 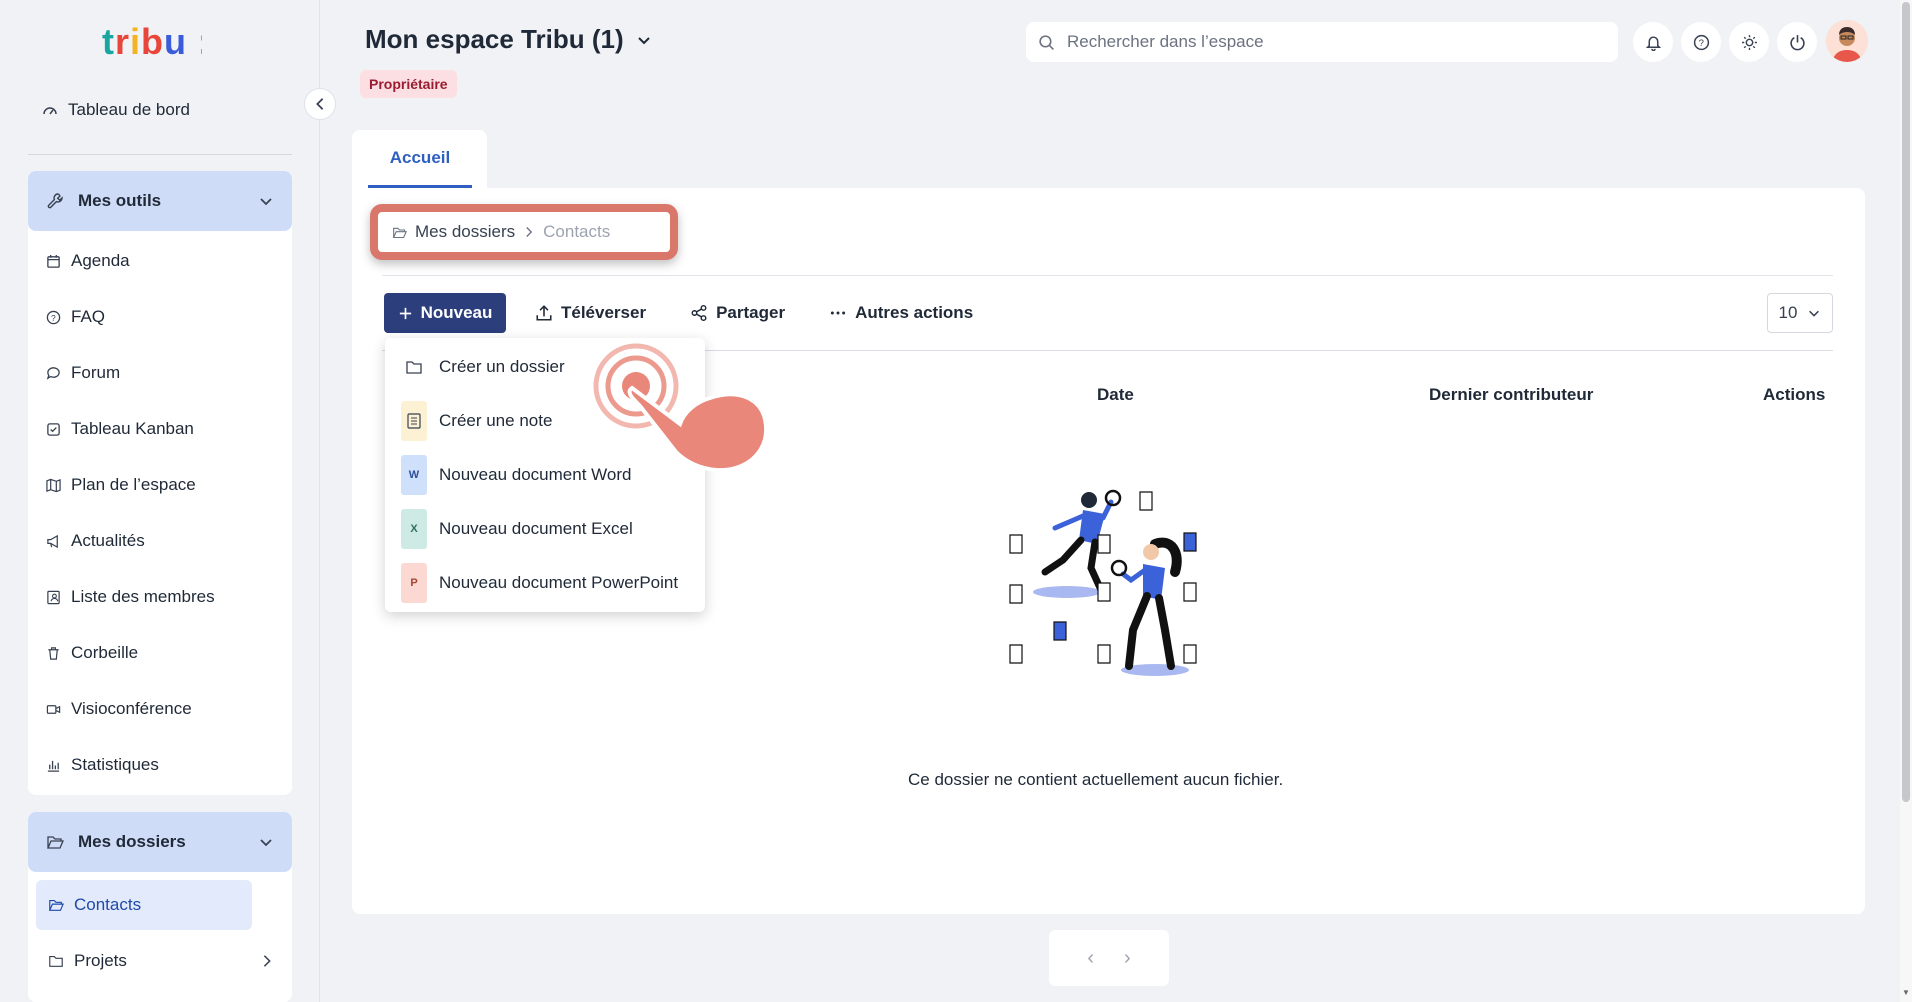 What do you see at coordinates (132, 841) in the screenshot?
I see `folders-section-title: Mes dossiers` at bounding box center [132, 841].